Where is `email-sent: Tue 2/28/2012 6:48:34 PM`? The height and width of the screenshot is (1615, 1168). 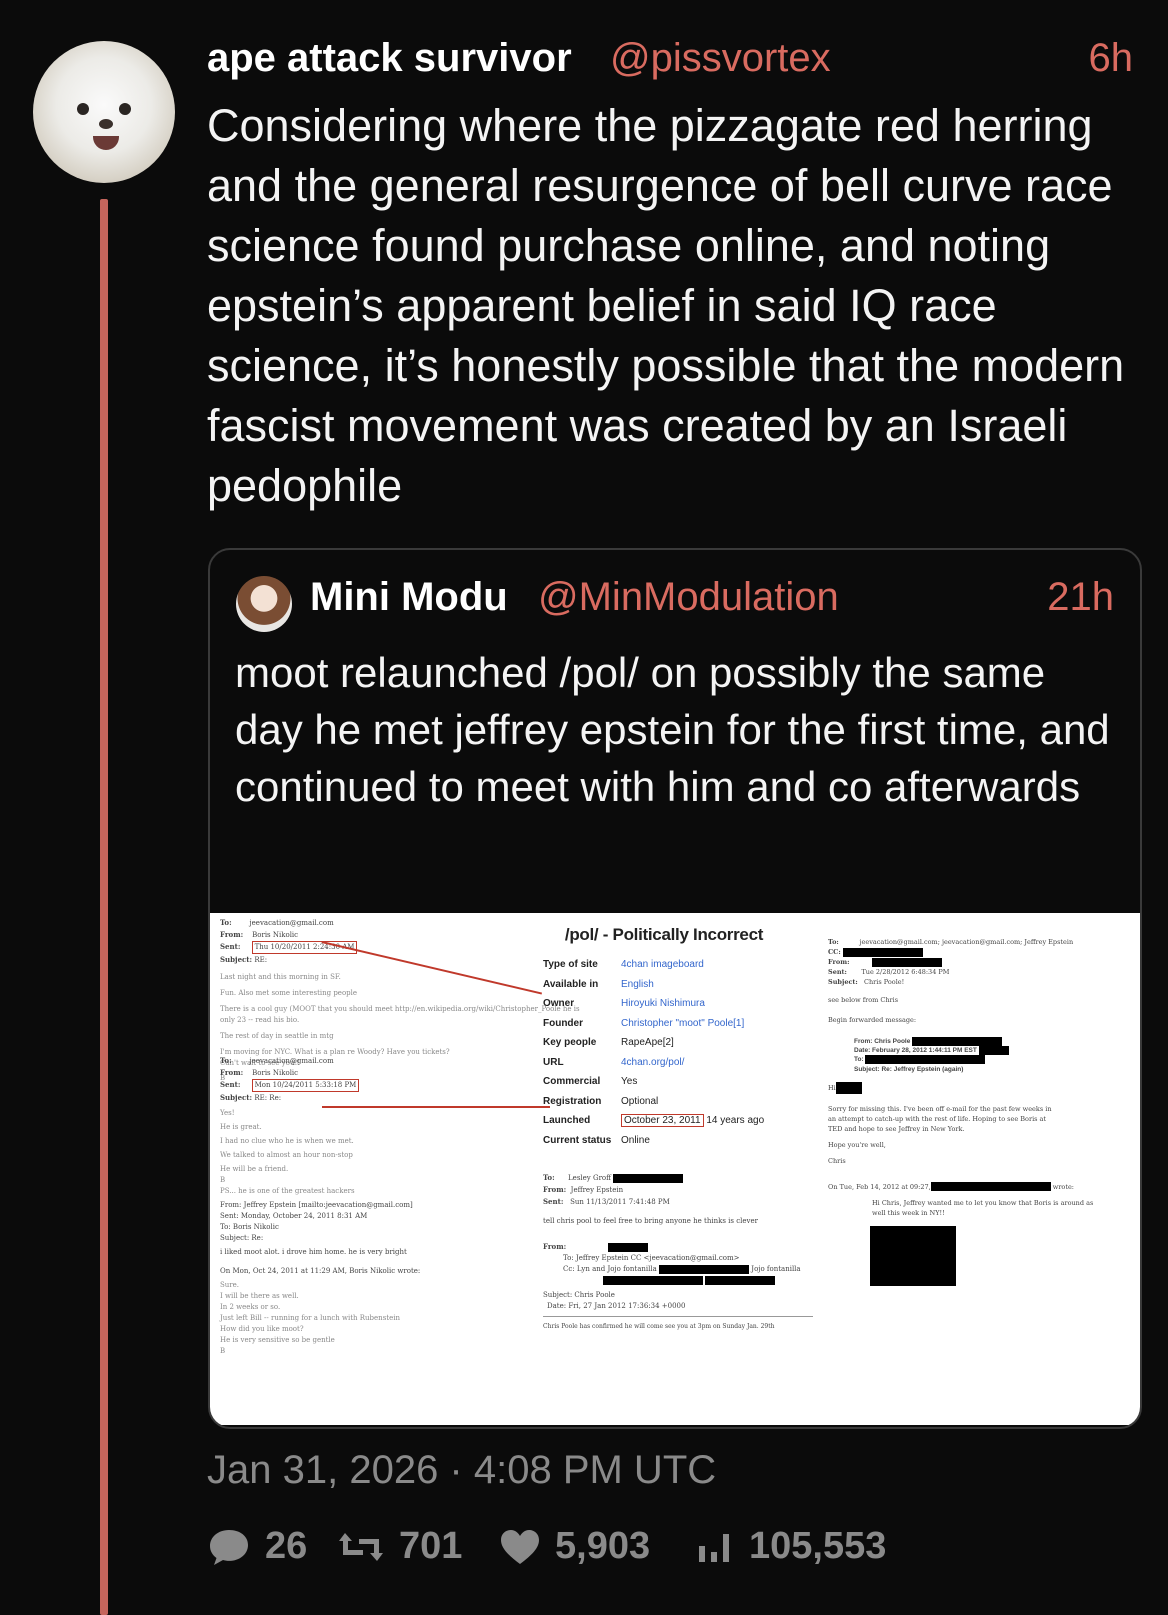
email-sent: Tue 2/28/2012 6:48:34 PM is located at coordinates (905, 972).